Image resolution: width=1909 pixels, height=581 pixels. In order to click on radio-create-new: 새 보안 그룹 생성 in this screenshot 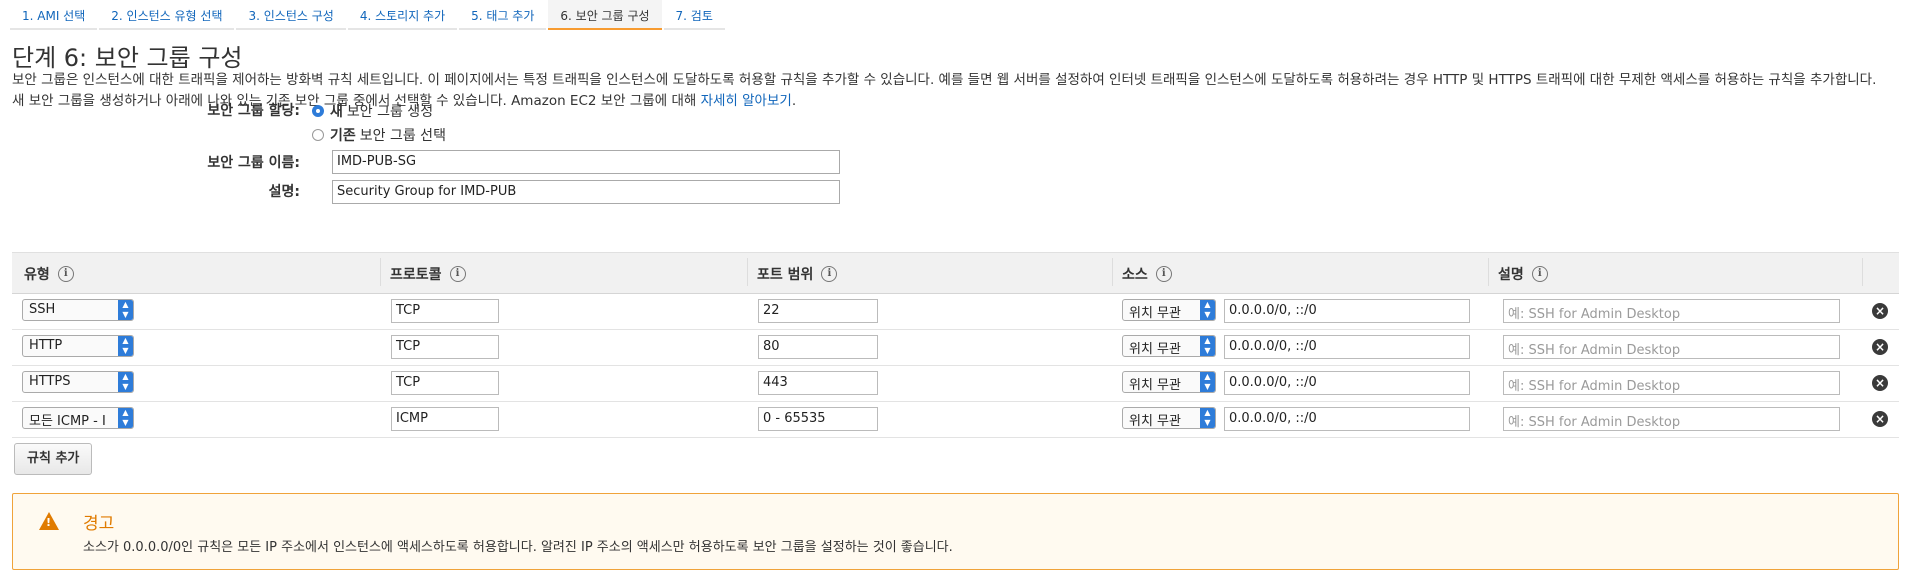, I will do `click(372, 111)`.